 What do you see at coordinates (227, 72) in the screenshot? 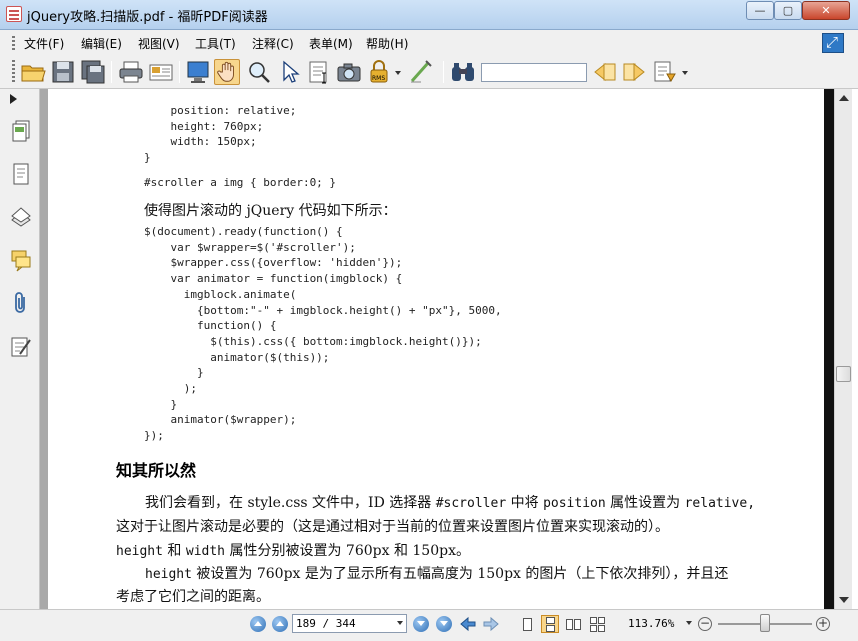
I see `hand-tool-icon` at bounding box center [227, 72].